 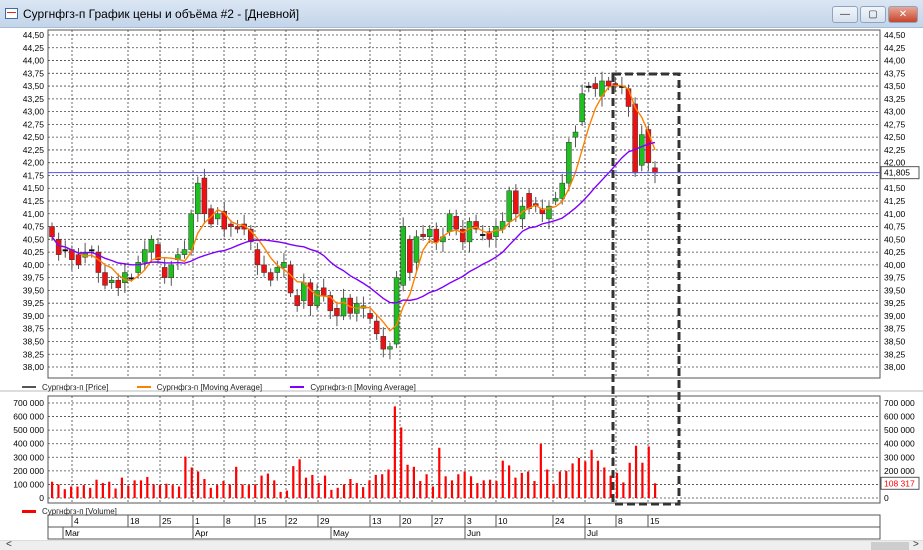 What do you see at coordinates (34, 239) in the screenshot?
I see `price-tick-left: 40,50` at bounding box center [34, 239].